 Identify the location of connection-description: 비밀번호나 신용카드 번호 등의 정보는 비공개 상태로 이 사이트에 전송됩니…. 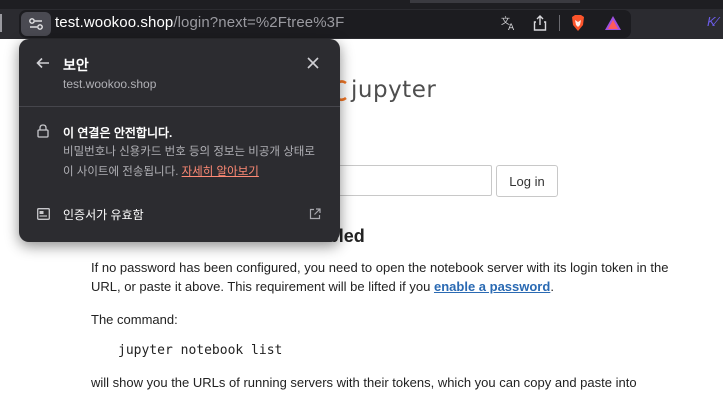
(198, 162).